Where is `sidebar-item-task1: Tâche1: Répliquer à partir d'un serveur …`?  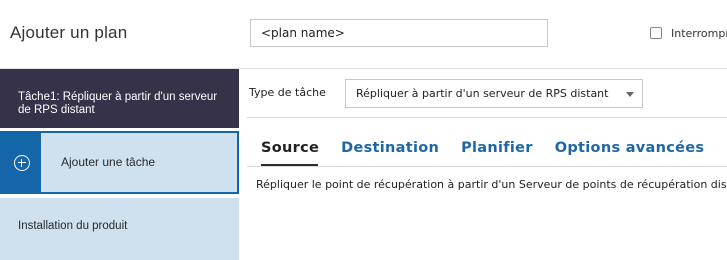
sidebar-item-task1: Tâche1: Répliquer à partir d'un serveur … is located at coordinates (119, 98).